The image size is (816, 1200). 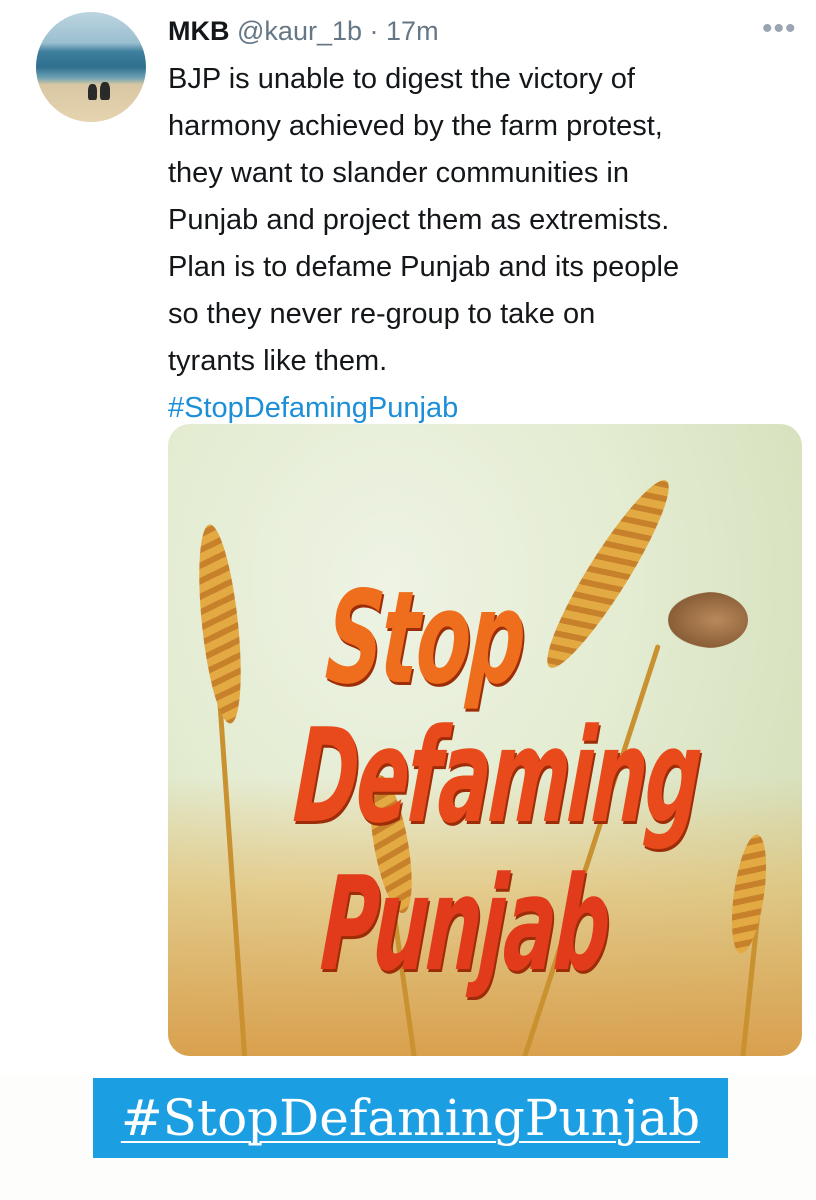 I want to click on hashtag-banner: #StopDefamingPunjab, so click(x=410, y=1118).